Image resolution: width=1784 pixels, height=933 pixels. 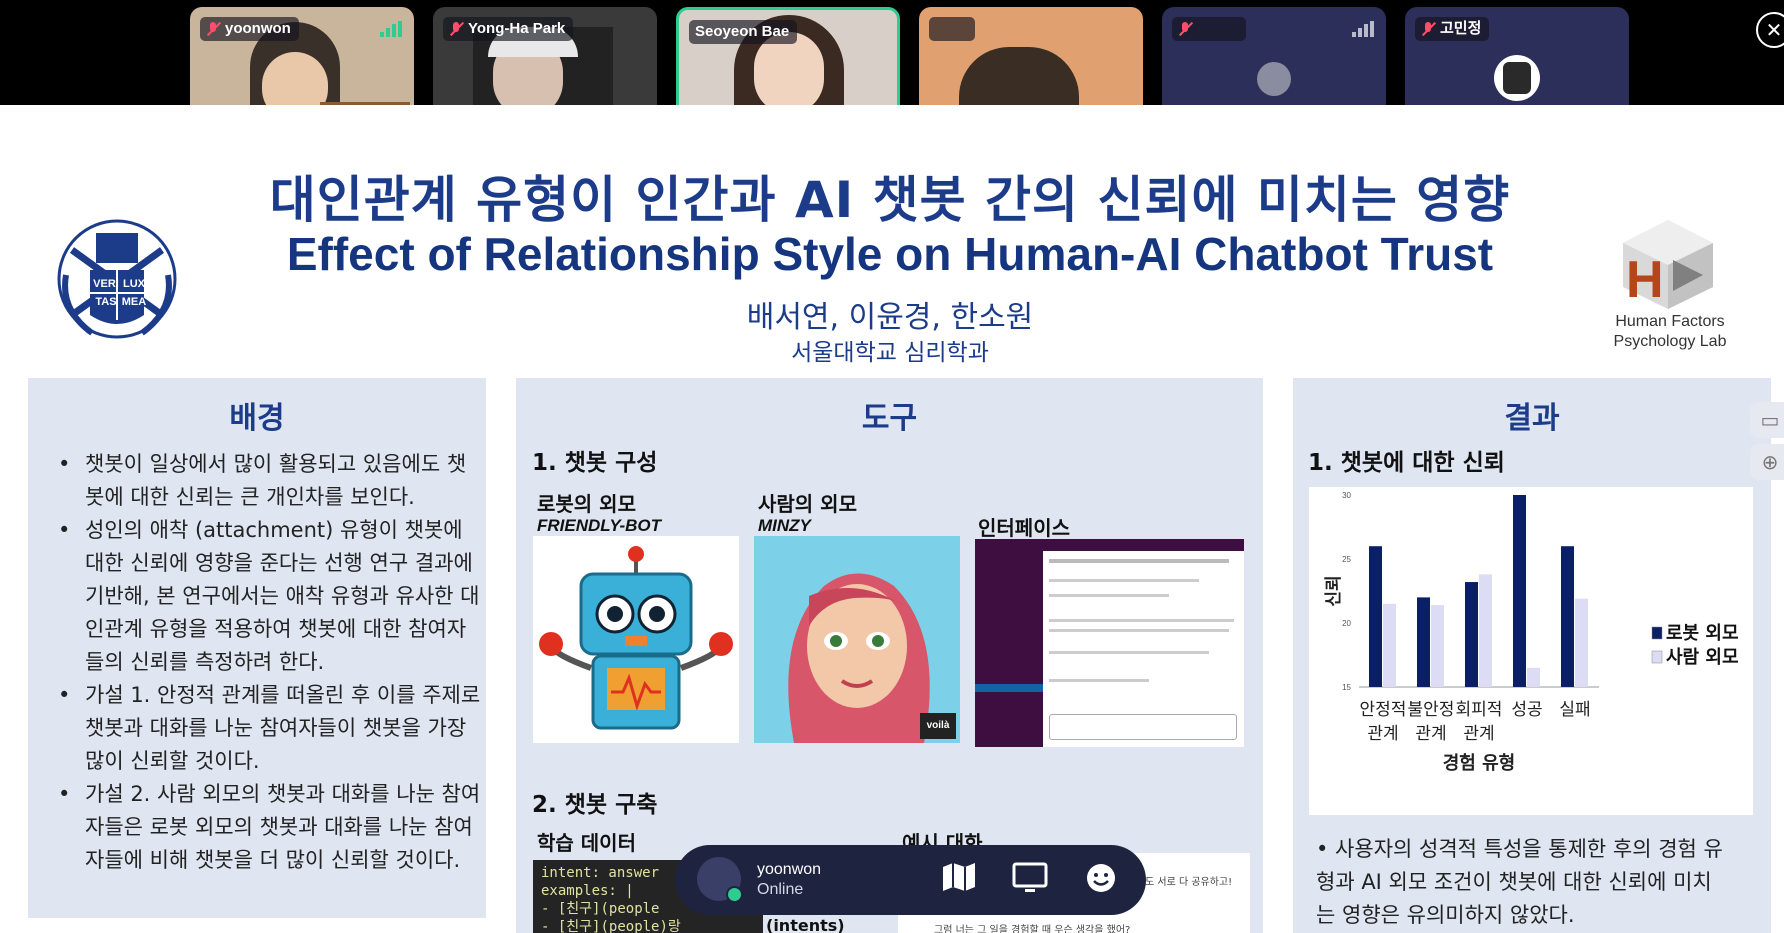 What do you see at coordinates (599, 525) in the screenshot?
I see `robot-bot-name: FRIENDLY-BOT` at bounding box center [599, 525].